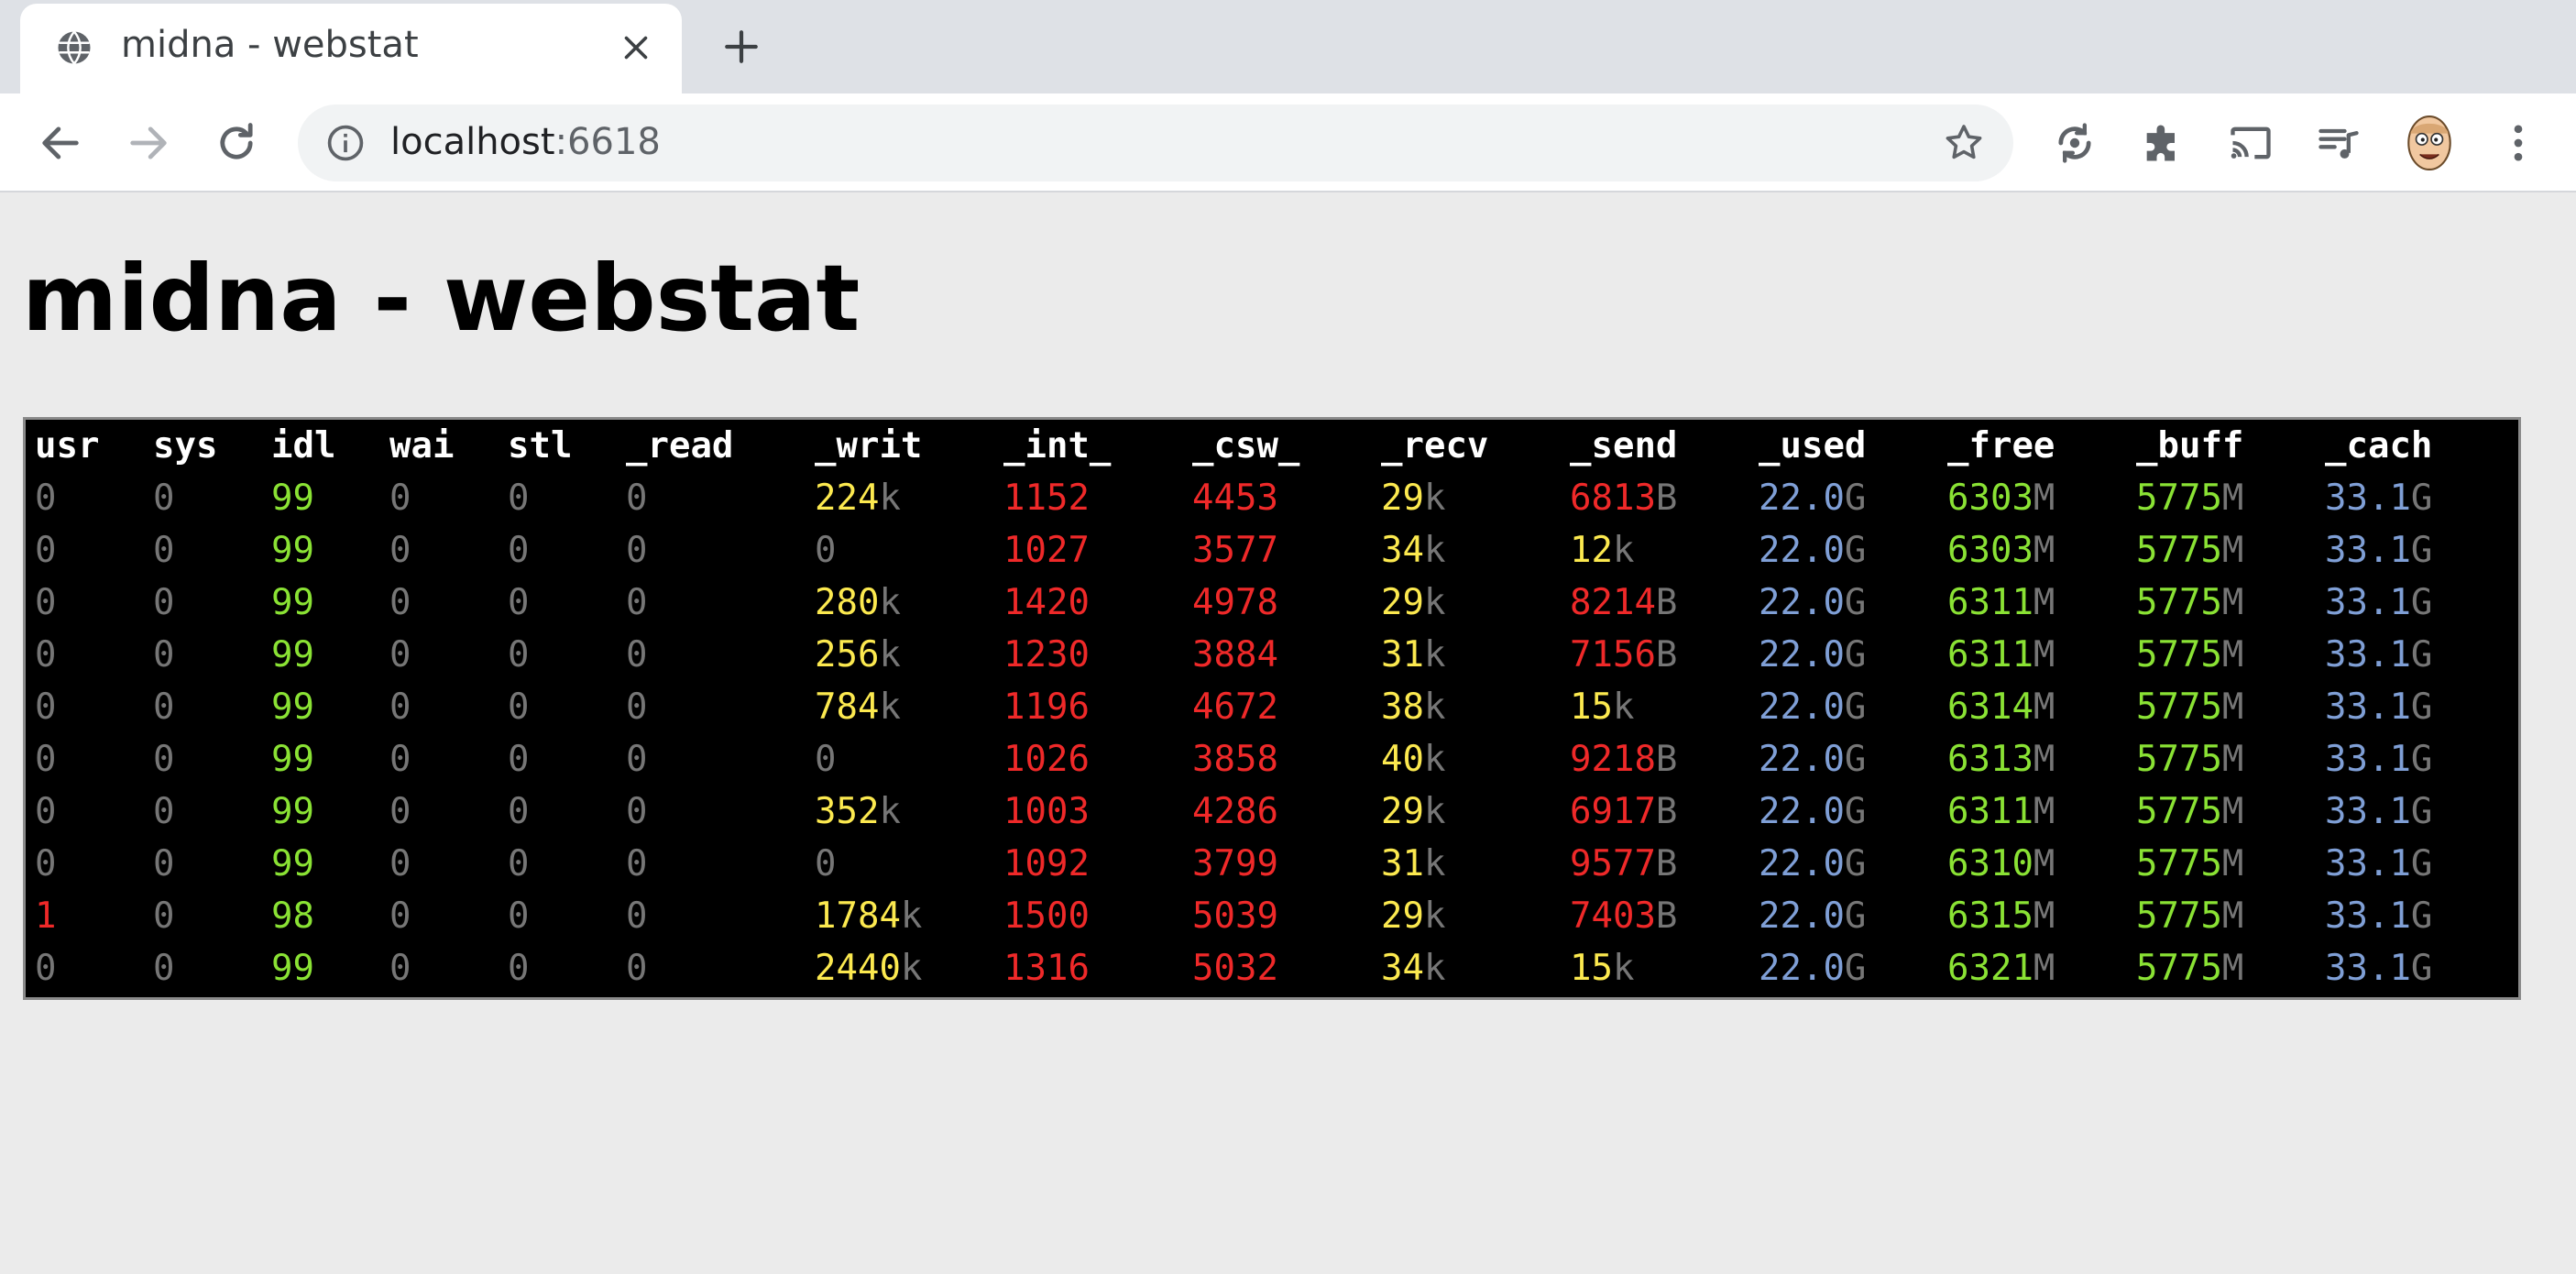 The height and width of the screenshot is (1274, 2576). What do you see at coordinates (1466, 916) in the screenshot?
I see `table-cell: 29k` at bounding box center [1466, 916].